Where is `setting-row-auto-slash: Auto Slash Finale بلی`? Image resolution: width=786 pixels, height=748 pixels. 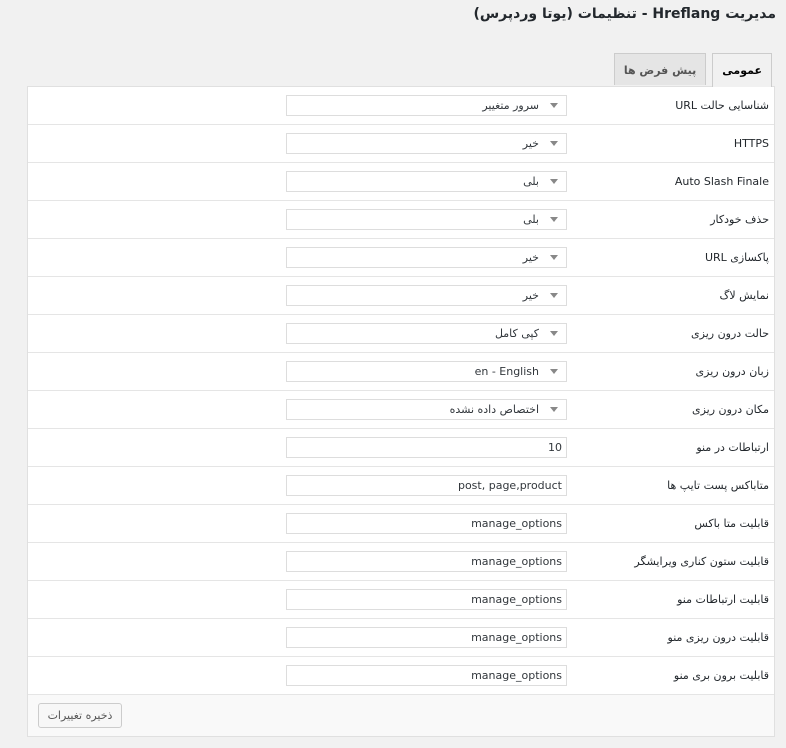 setting-row-auto-slash: Auto Slash Finale بلی is located at coordinates (401, 182).